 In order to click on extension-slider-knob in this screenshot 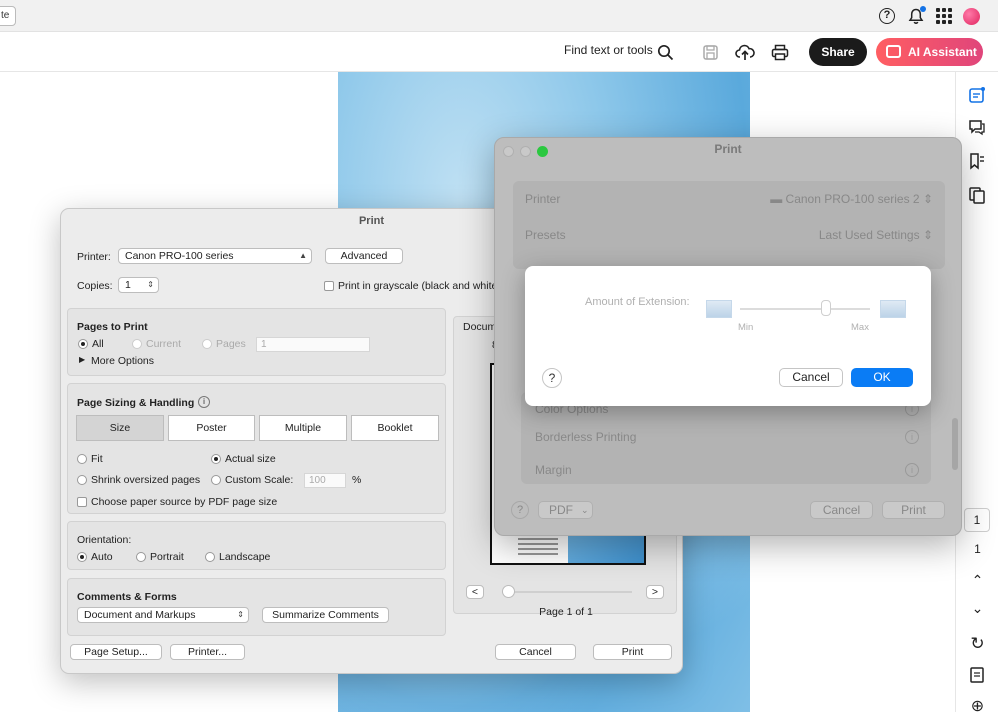, I will do `click(826, 308)`.